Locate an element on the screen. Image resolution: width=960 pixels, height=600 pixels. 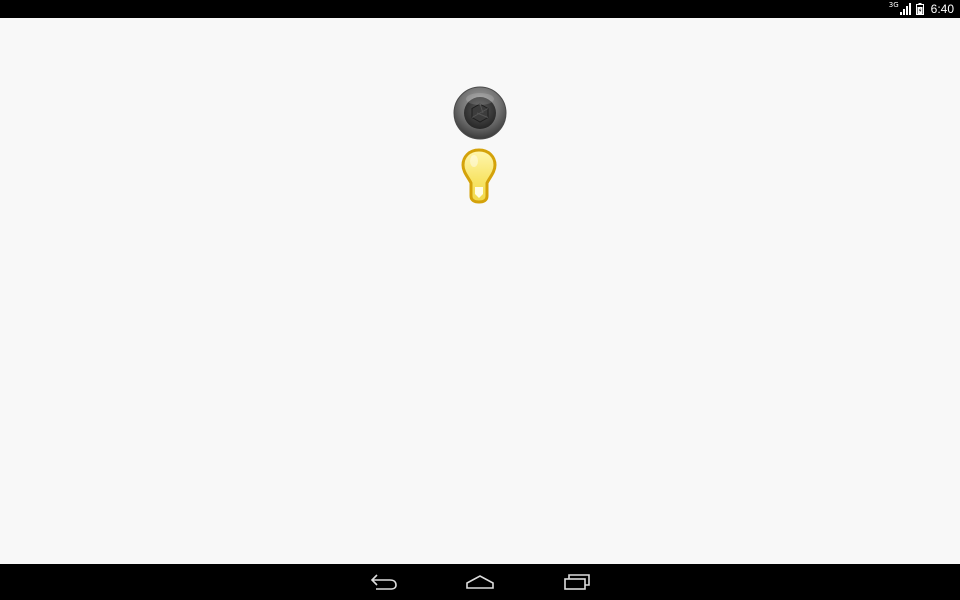
lightbulb-icon is located at coordinates (479, 176).